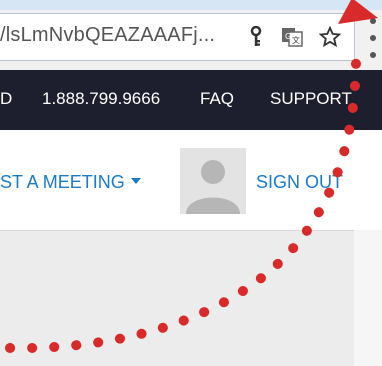  What do you see at coordinates (191, 5) in the screenshot?
I see `browser-tab-strip` at bounding box center [191, 5].